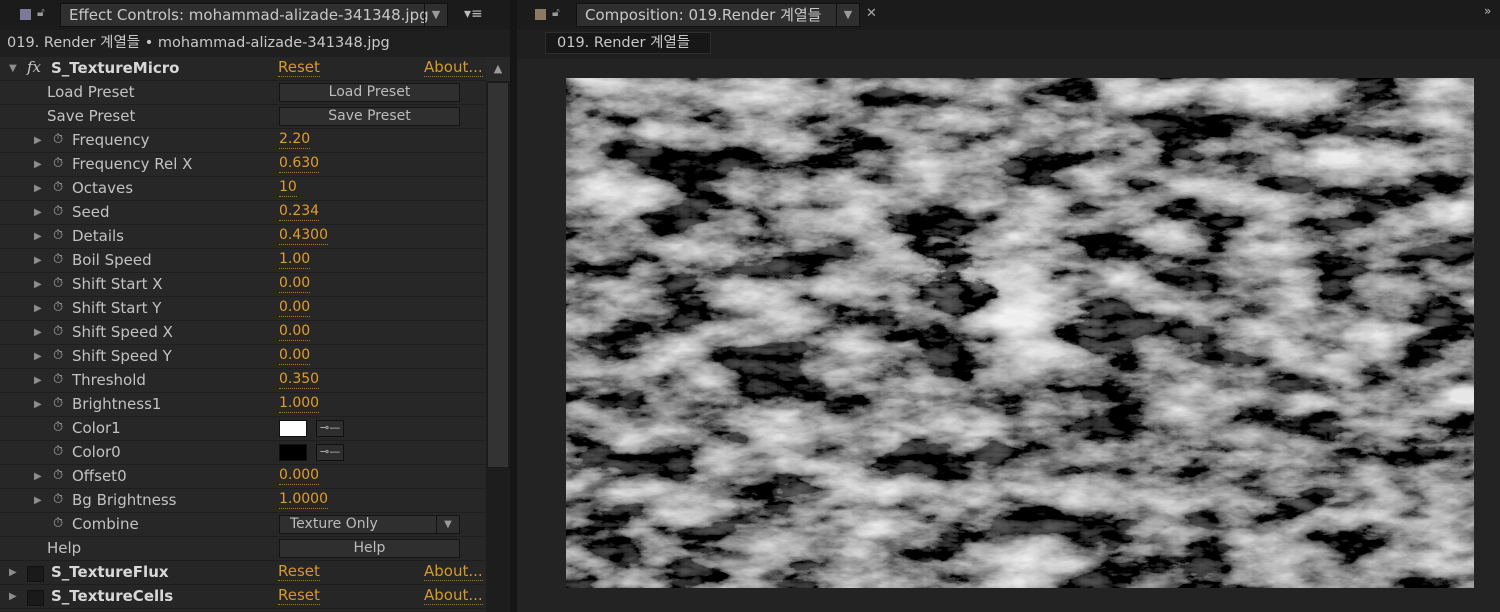 Image resolution: width=1500 pixels, height=612 pixels. I want to click on param-row-octaves: ▶ ⏱ Octaves 10, so click(243, 189).